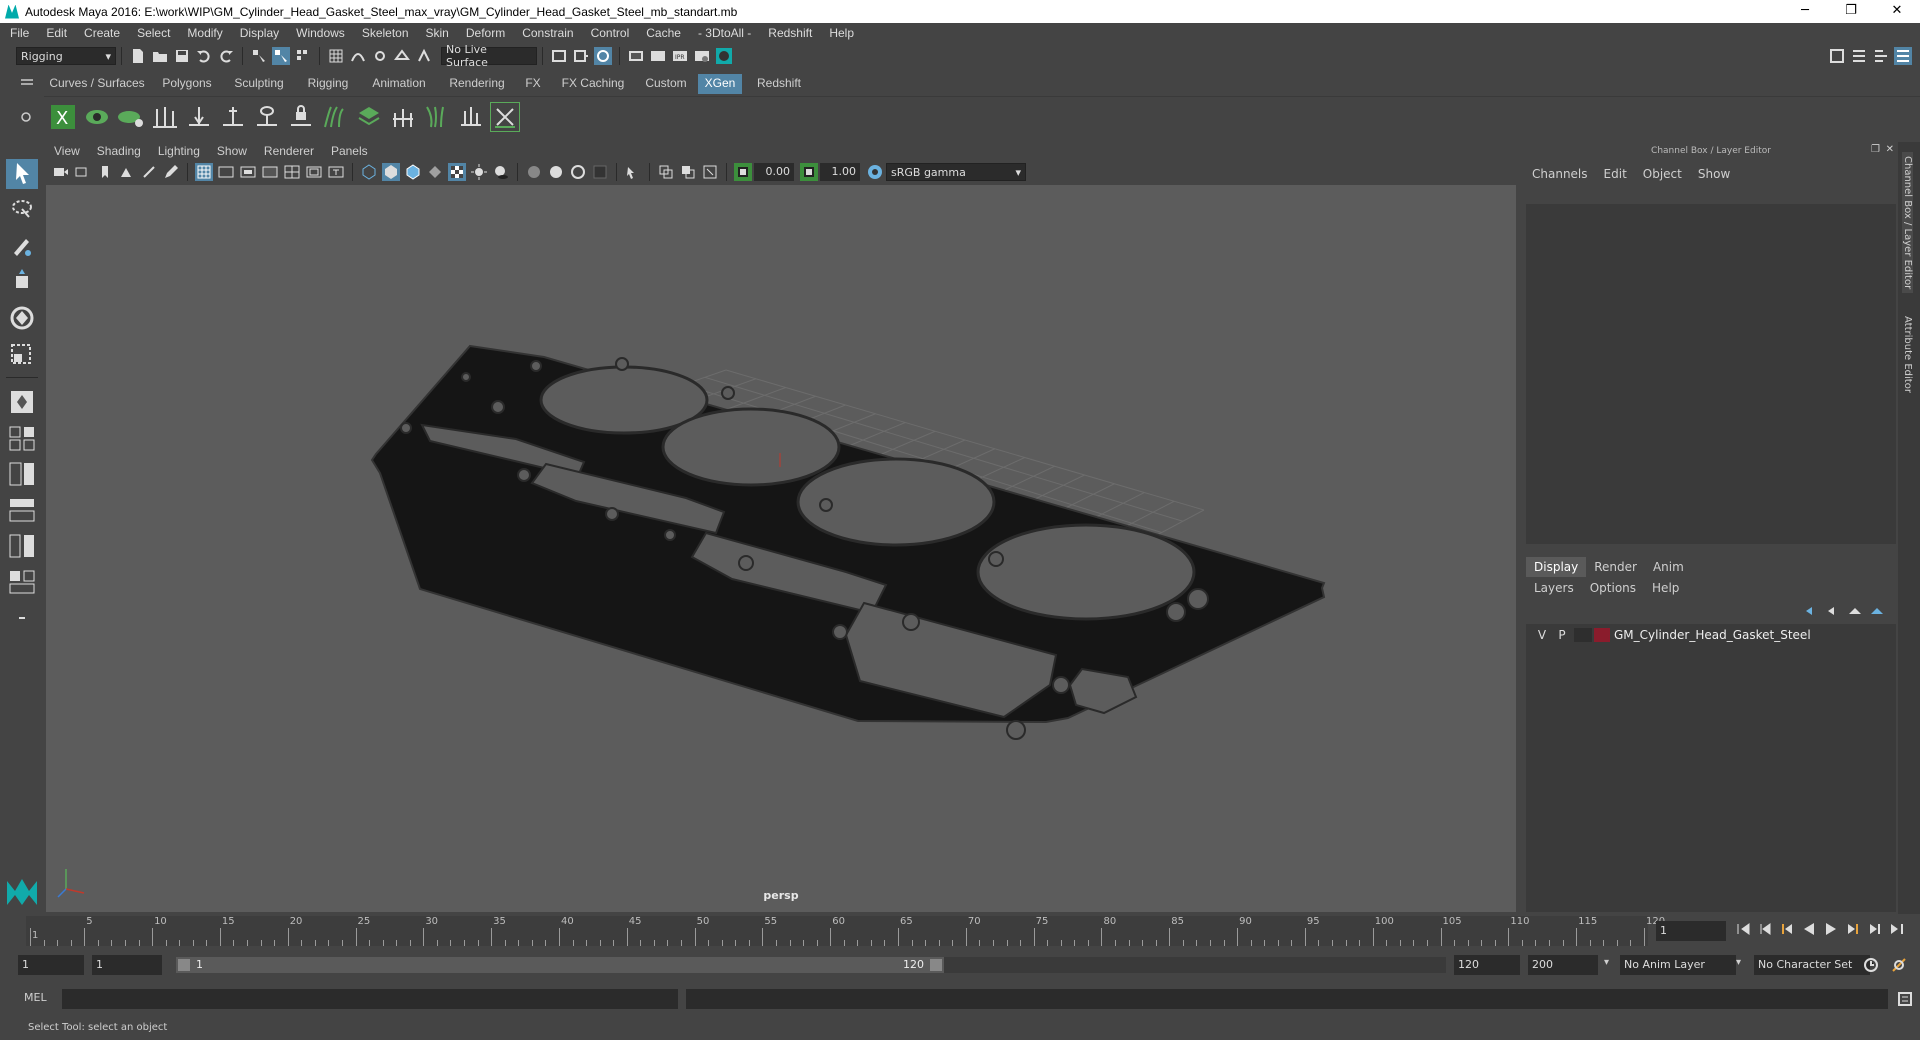 The width and height of the screenshot is (1920, 1040). Describe the element at coordinates (22, 282) in the screenshot. I see `move-tool-icon` at that location.